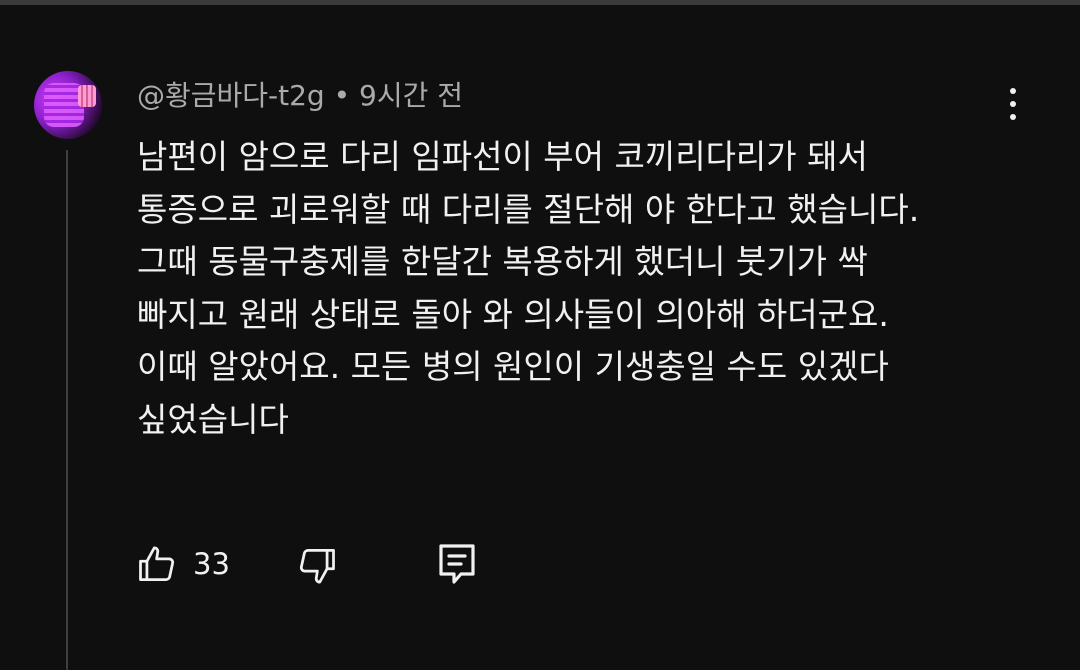 The width and height of the screenshot is (1080, 670). Describe the element at coordinates (528, 209) in the screenshot. I see `comment-text-line: 통증으로 괴로워할 때 다리를 절단해 야 한다고 했습니다.` at that location.